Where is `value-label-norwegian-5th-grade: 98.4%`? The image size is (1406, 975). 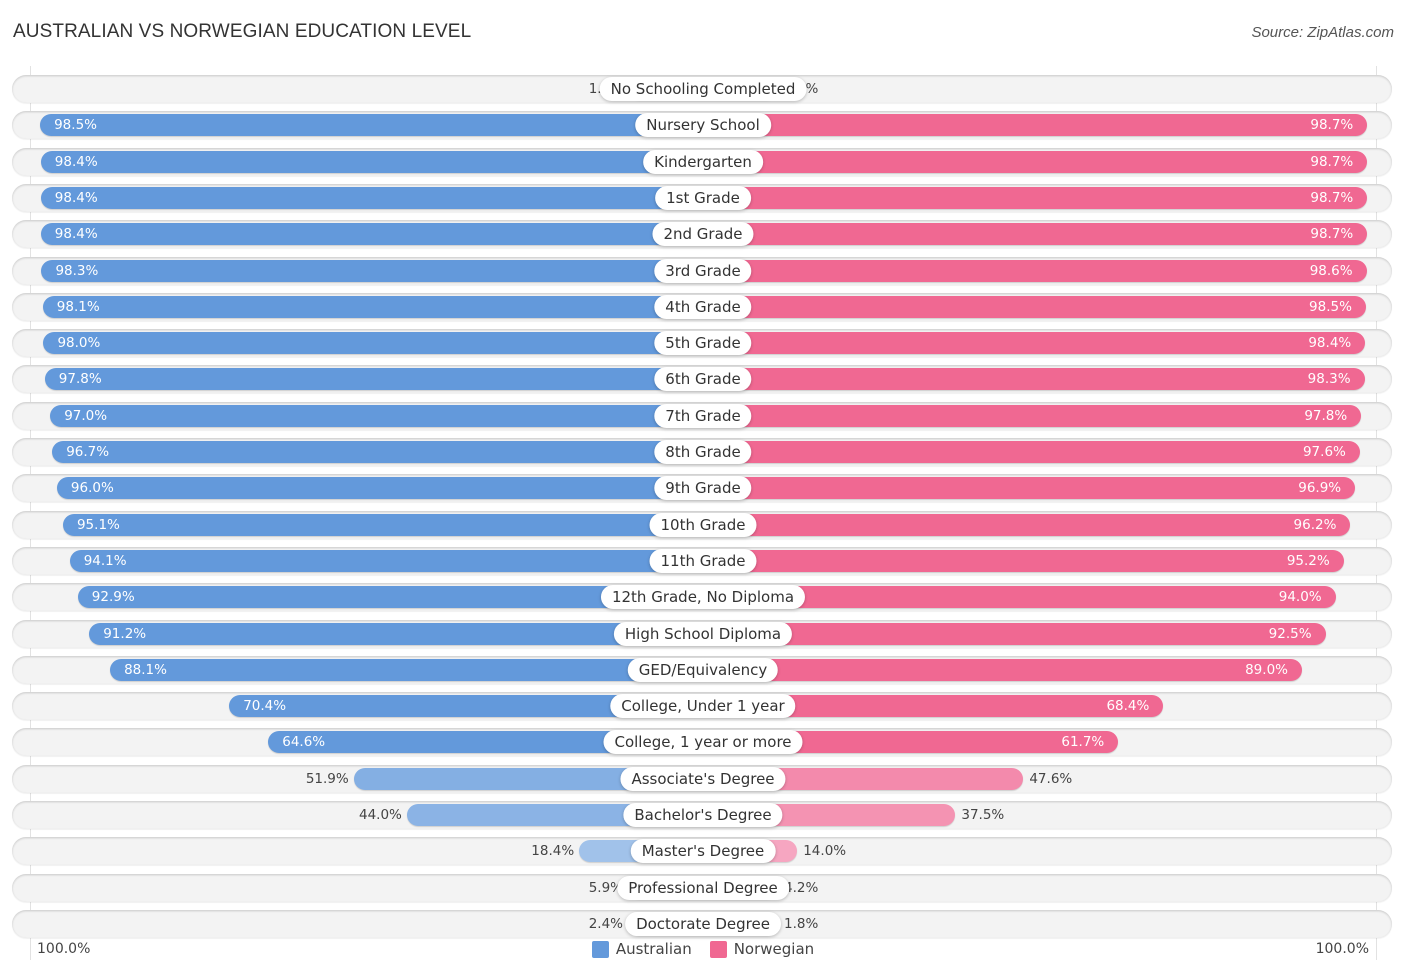 value-label-norwegian-5th-grade: 98.4% is located at coordinates (1330, 343).